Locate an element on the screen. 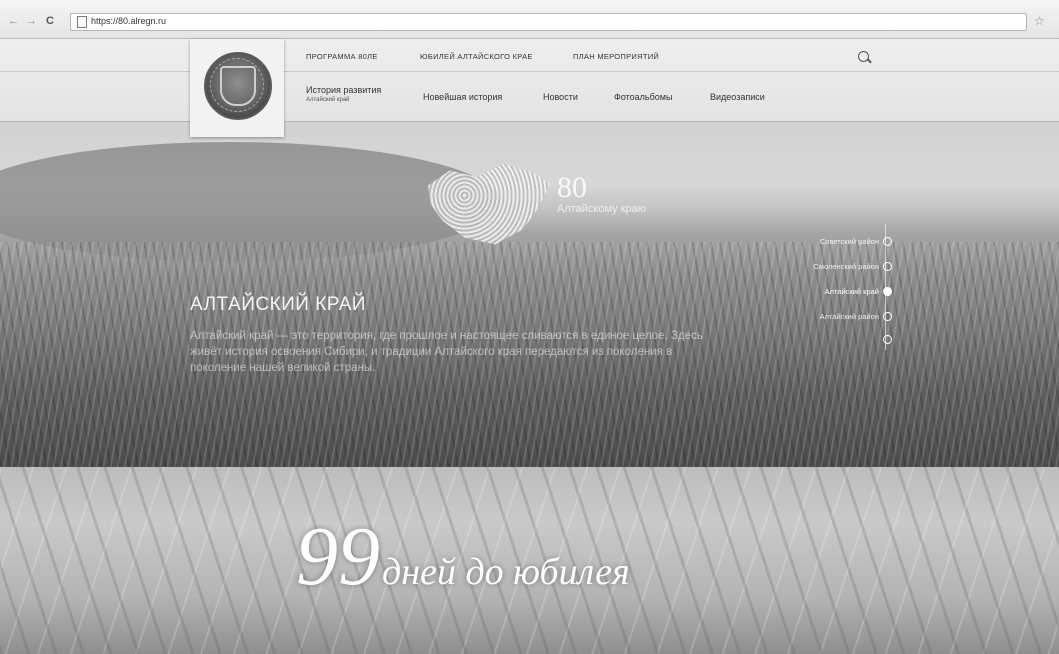  page-icon is located at coordinates (82, 22).